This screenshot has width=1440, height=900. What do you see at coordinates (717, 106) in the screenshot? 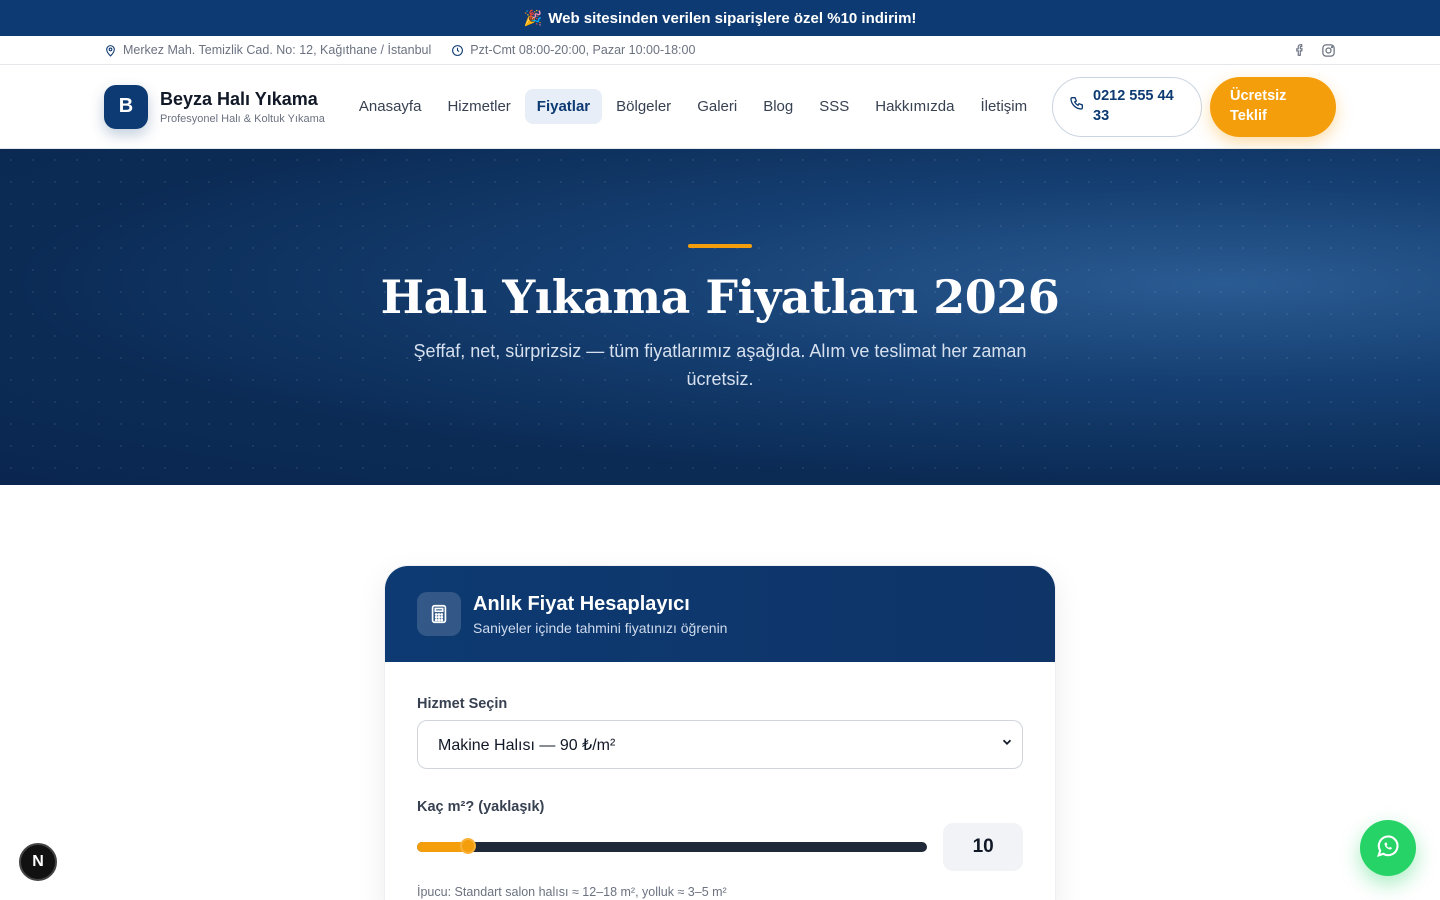
I see `nav-galeri: Galeri` at bounding box center [717, 106].